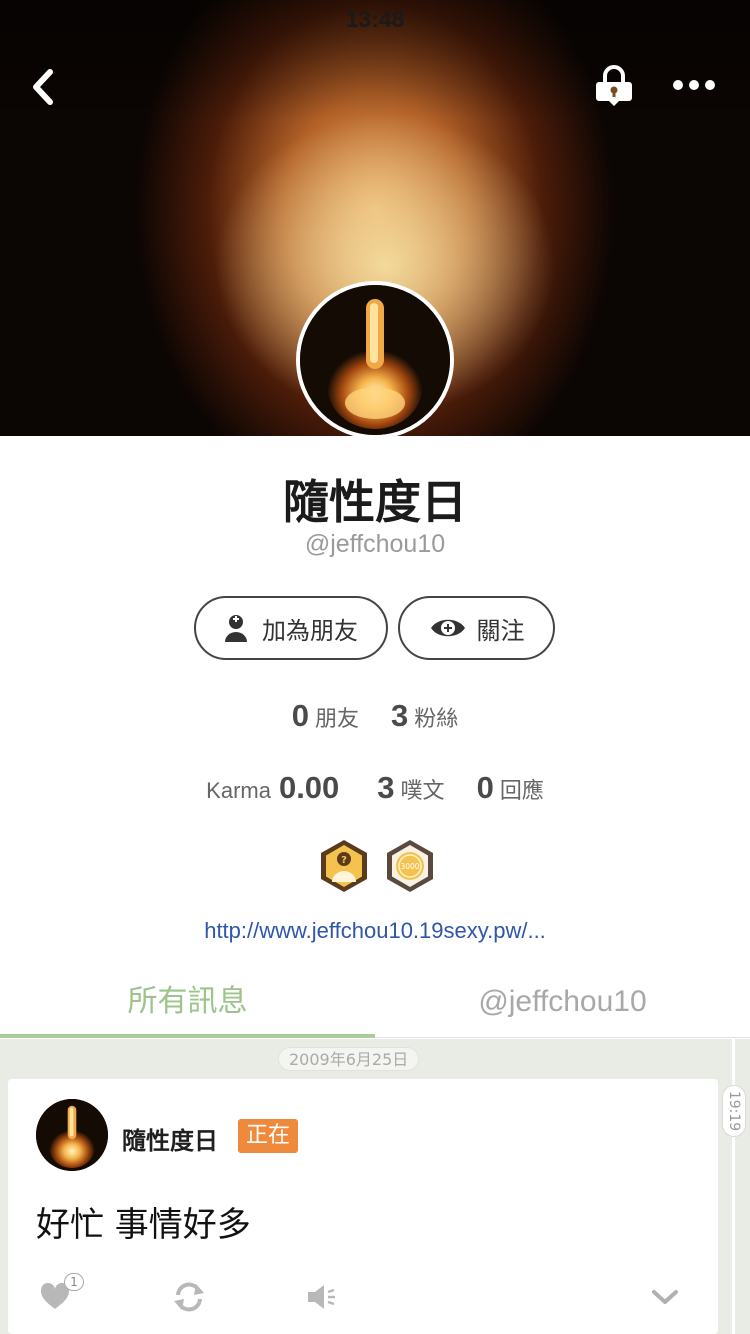 The image size is (750, 1334). I want to click on mystery-user-badge-icon: ?, so click(344, 866).